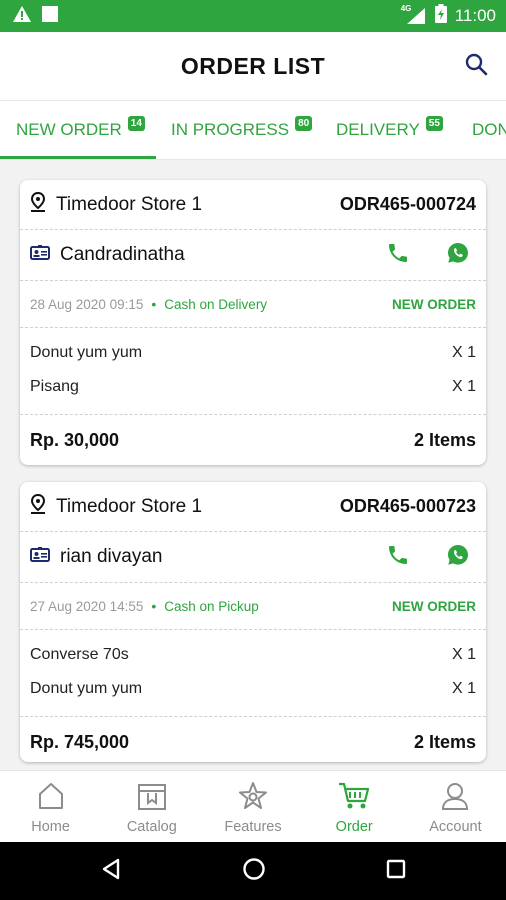 The height and width of the screenshot is (900, 506). I want to click on item-name: Converse 70s, so click(79, 654).